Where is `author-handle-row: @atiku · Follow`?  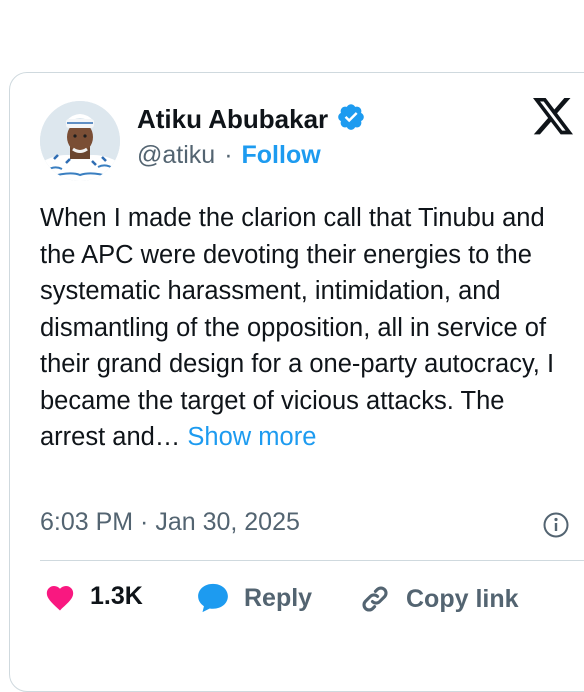
author-handle-row: @atiku · Follow is located at coordinates (229, 155).